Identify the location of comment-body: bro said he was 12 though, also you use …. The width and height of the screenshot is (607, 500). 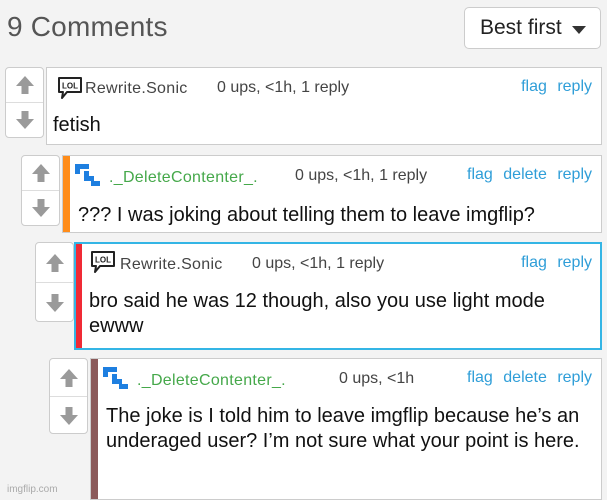
(317, 313).